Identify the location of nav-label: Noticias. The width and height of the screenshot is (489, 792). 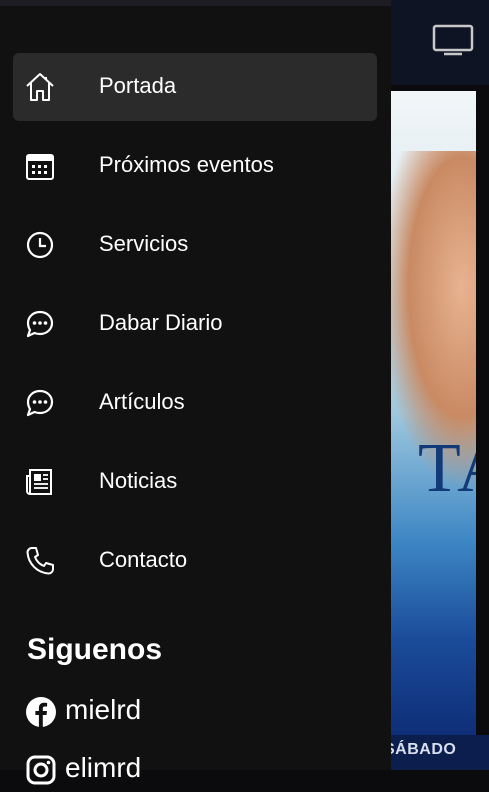
(138, 480).